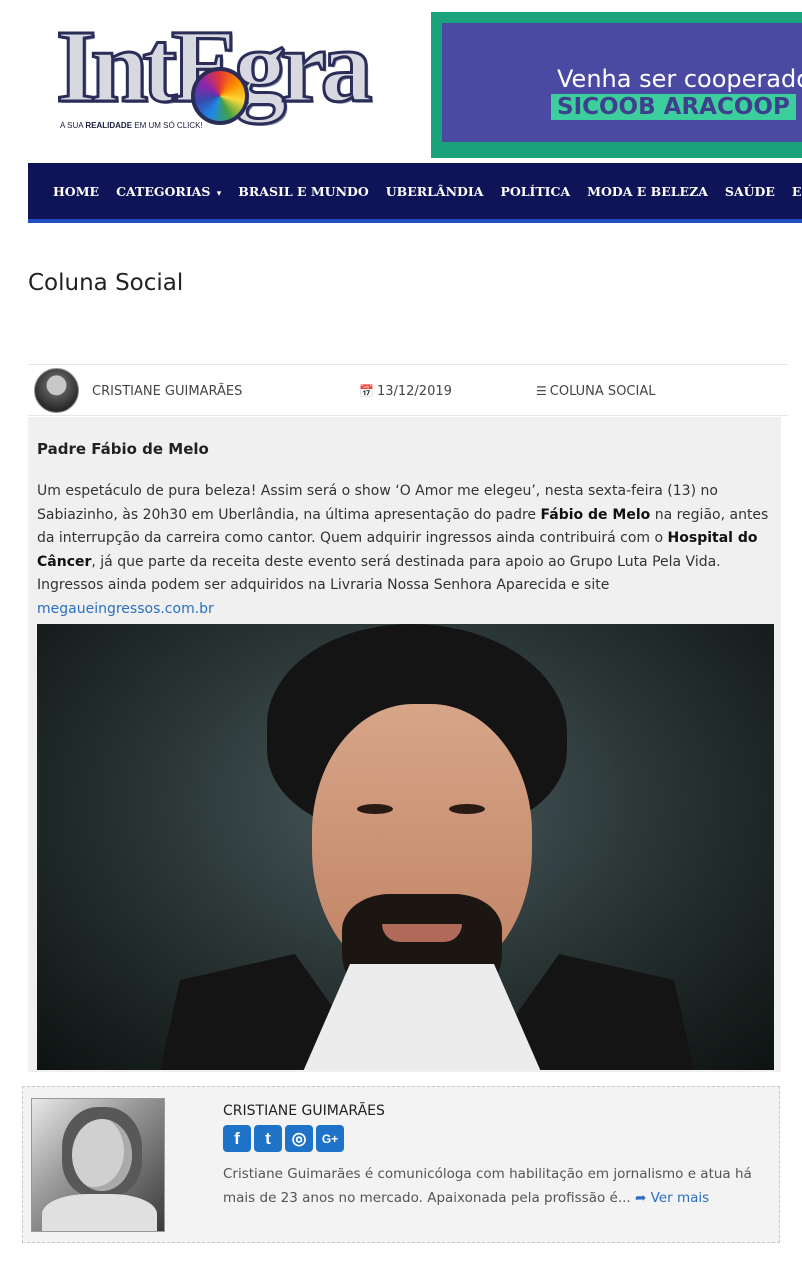 The image size is (802, 1280). I want to click on calendar-icon: 📅, so click(366, 391).